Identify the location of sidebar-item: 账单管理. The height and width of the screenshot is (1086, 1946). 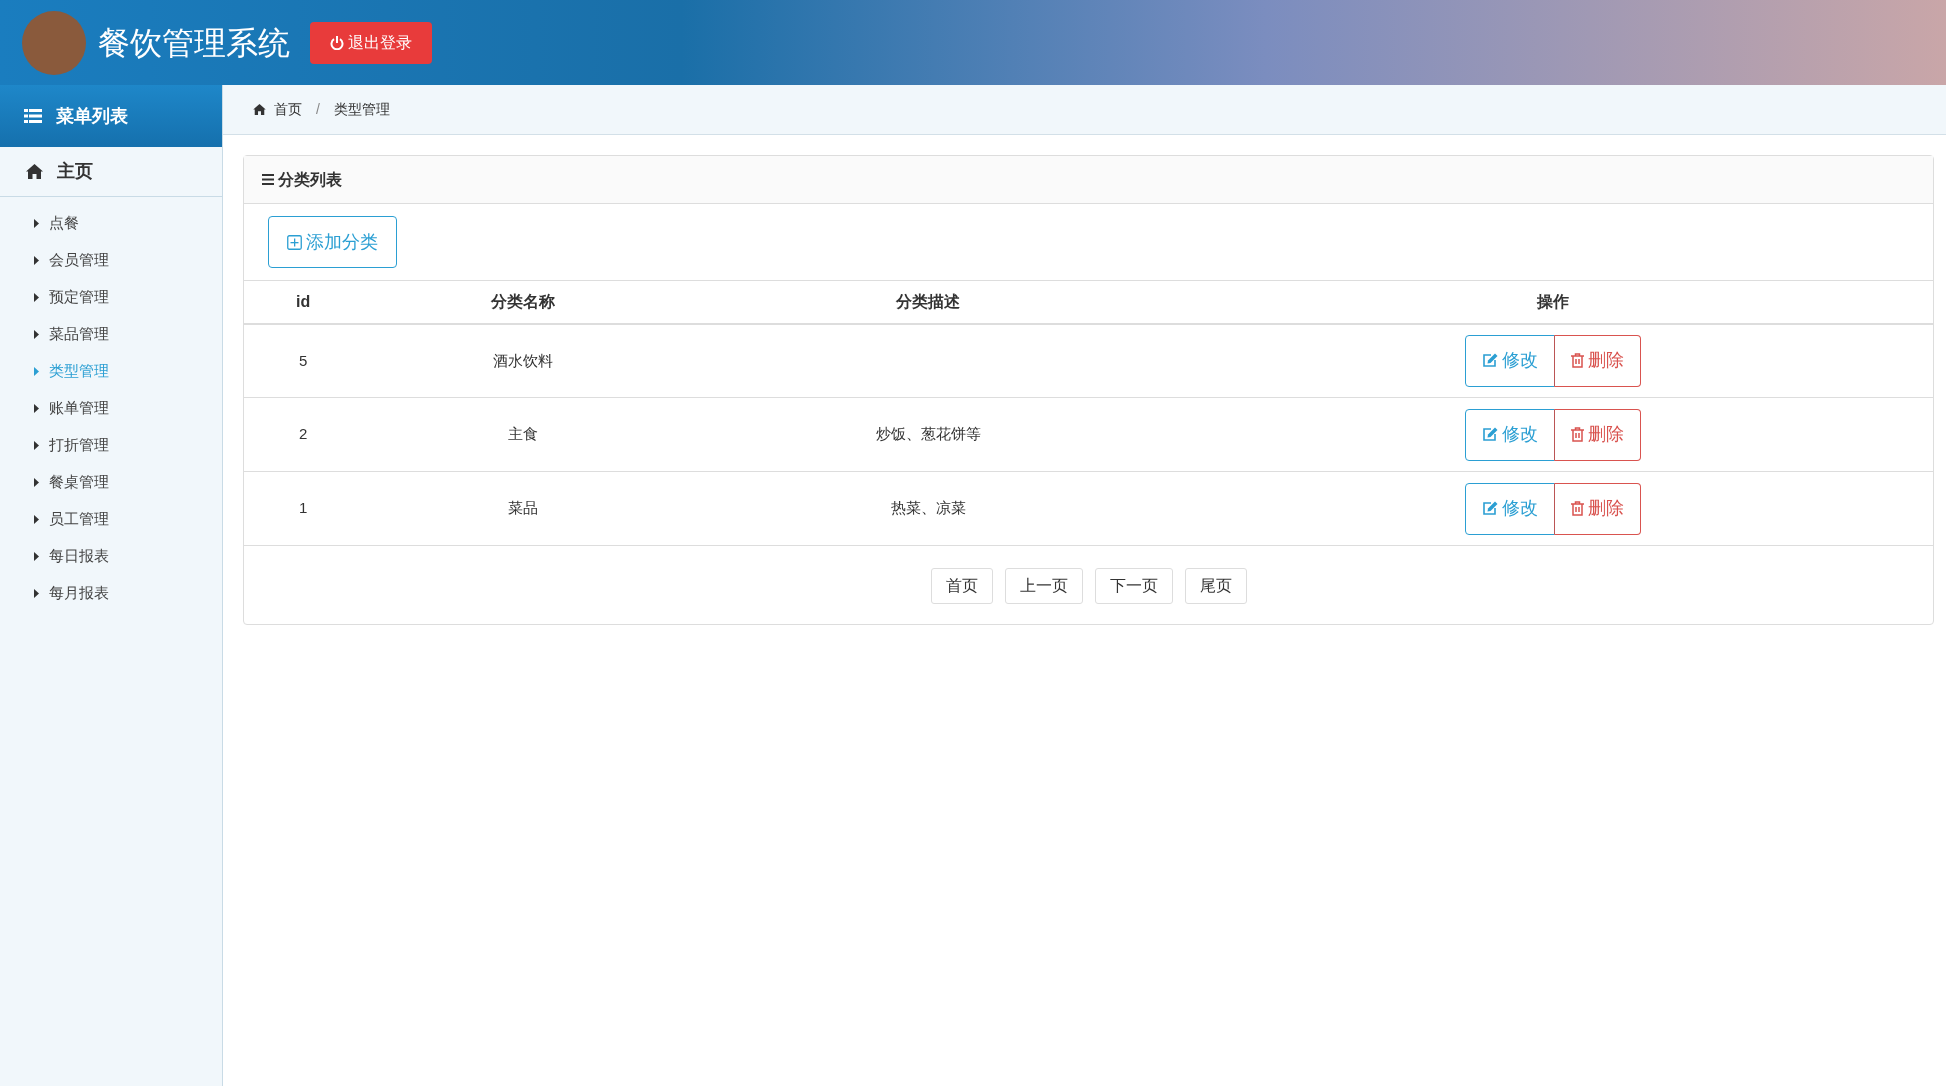
(111, 408).